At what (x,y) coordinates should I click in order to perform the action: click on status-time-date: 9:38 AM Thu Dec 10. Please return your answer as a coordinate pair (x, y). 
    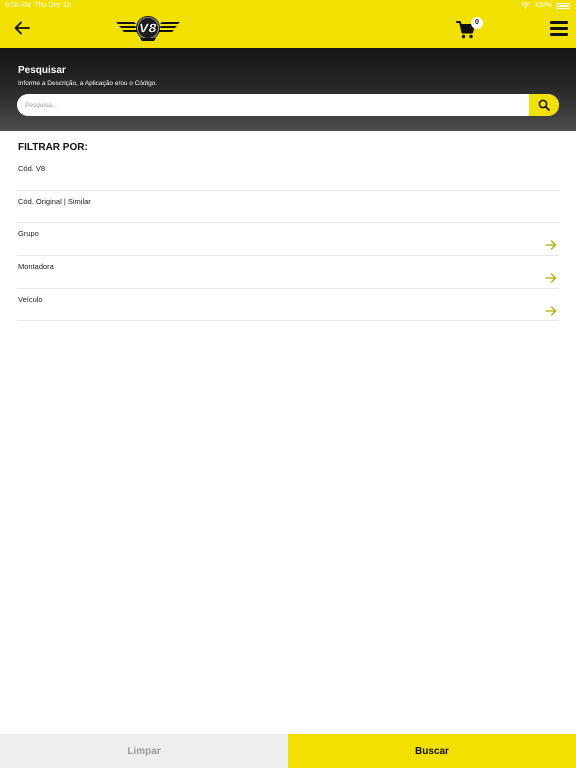
    Looking at the image, I should click on (38, 5).